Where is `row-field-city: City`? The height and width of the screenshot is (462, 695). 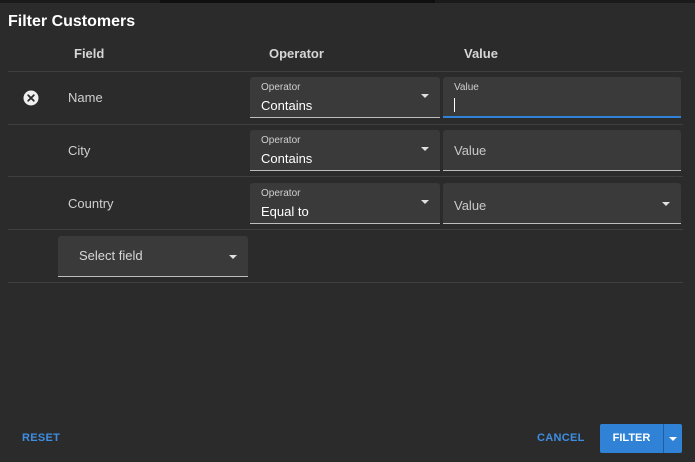 row-field-city: City is located at coordinates (79, 150).